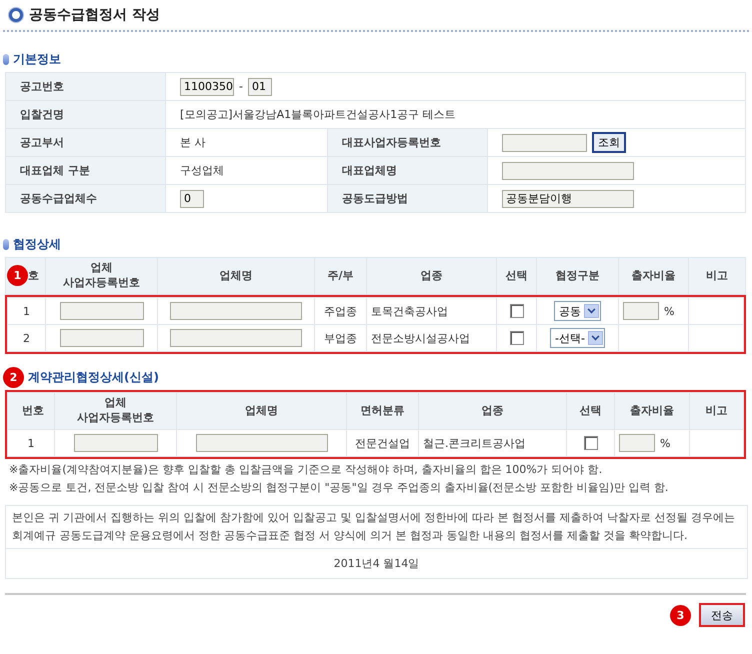  I want to click on field-label: 입찰건명, so click(42, 114).